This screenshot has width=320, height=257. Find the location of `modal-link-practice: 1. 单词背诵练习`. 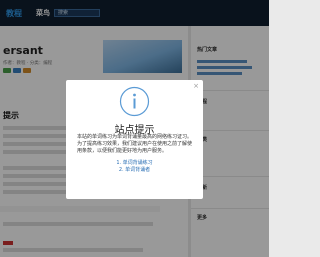

modal-link-practice: 1. 单词背诵练习 is located at coordinates (134, 163).